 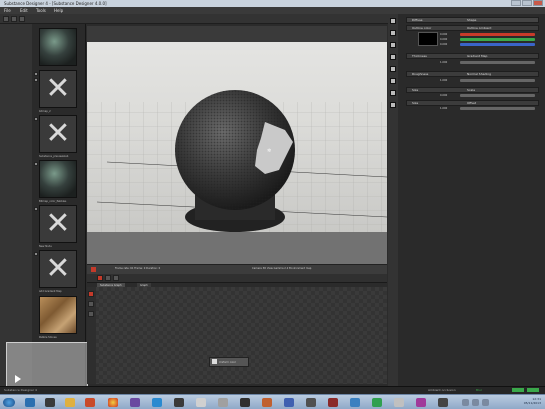 What do you see at coordinates (479, 390) in the screenshot?
I see `status-blur: Blur` at bounding box center [479, 390].